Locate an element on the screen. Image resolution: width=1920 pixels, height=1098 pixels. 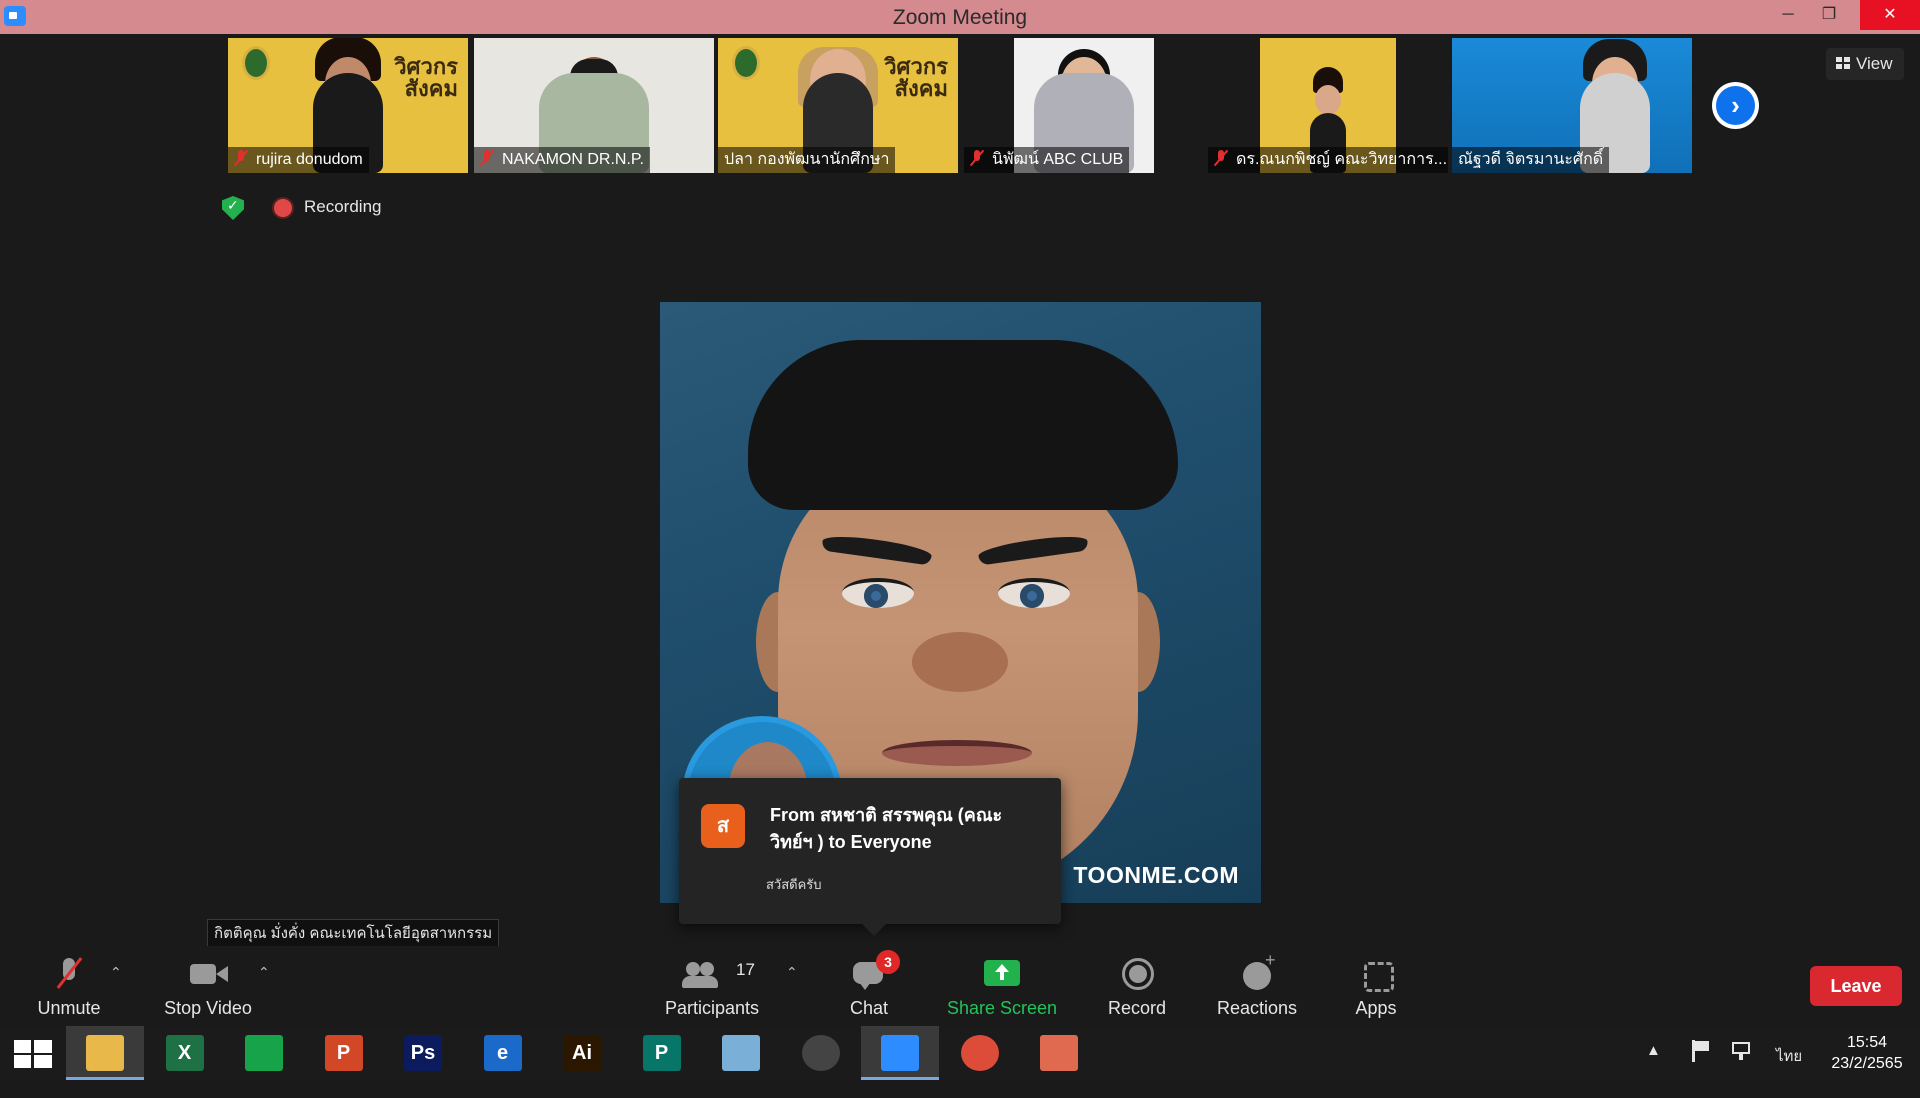
clock: 15:54 23/2/2565 is located at coordinates (1867, 1053).